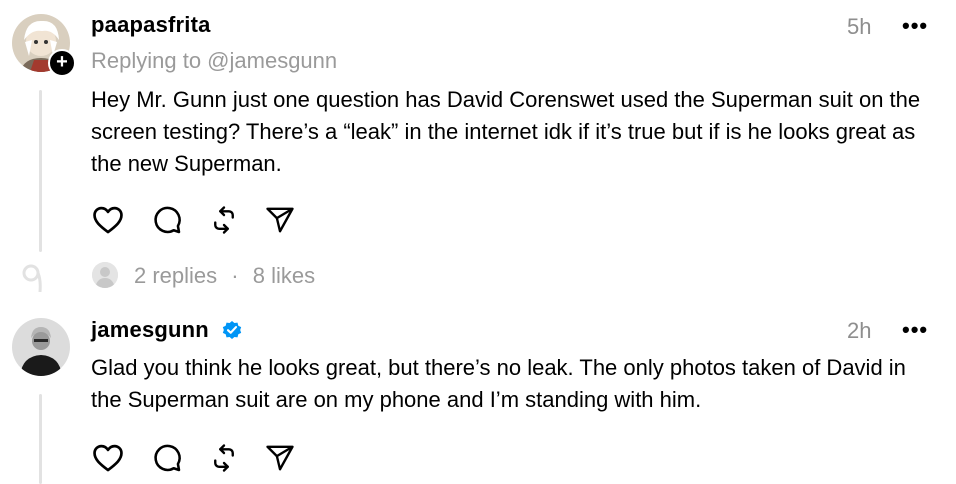 The width and height of the screenshot is (956, 484). What do you see at coordinates (41, 347) in the screenshot?
I see `avatar-jamesgunn` at bounding box center [41, 347].